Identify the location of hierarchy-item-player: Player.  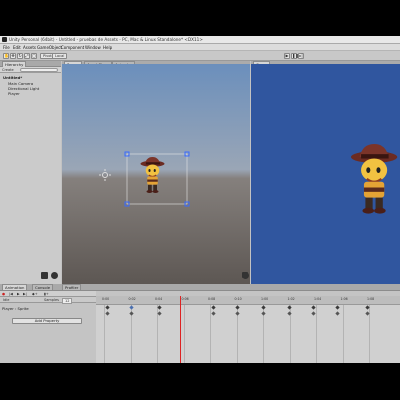
(14, 93).